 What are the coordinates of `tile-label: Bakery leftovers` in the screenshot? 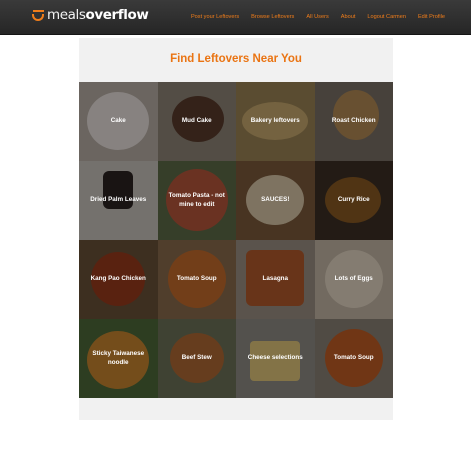 It's located at (275, 121).